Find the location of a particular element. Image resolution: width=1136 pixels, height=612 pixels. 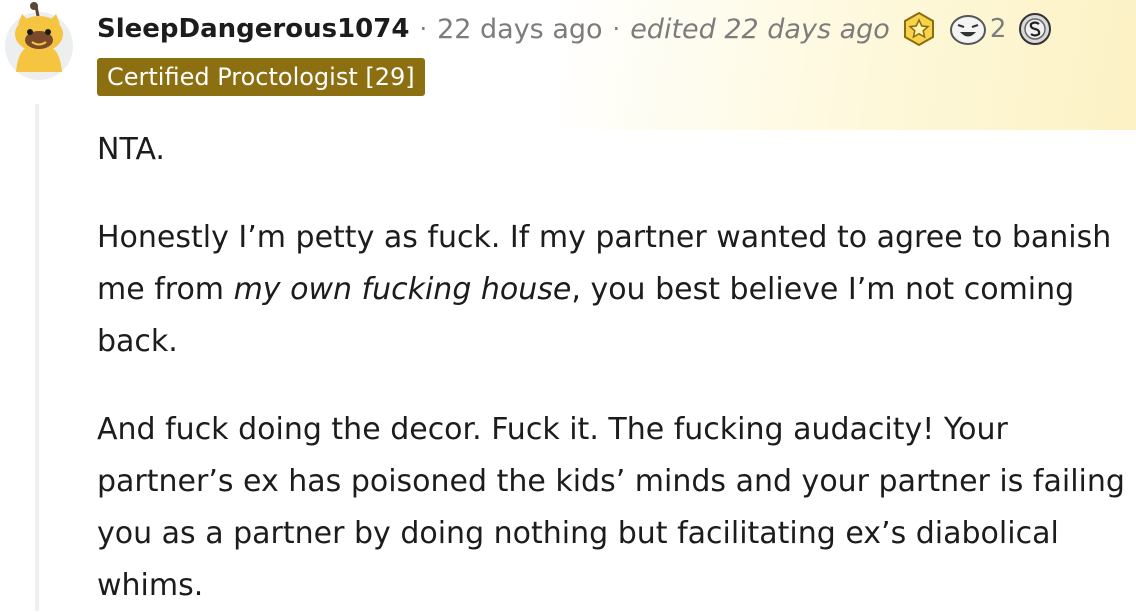

snoo-avatar-icon is located at coordinates (39, 41).